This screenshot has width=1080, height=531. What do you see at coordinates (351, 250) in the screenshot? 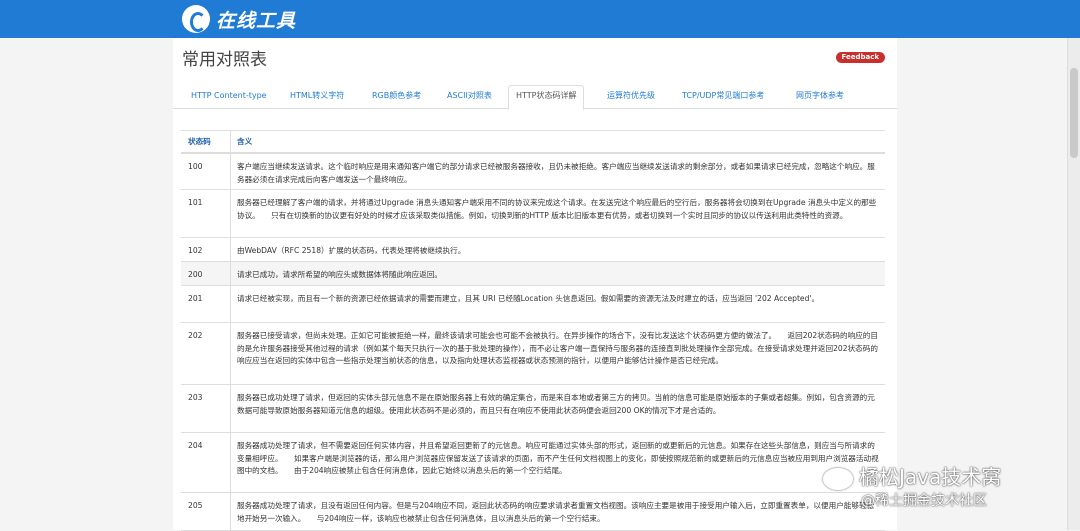
I see `meaning-cell: 由WebDAV（RFC 2518）扩展的状态码，代表处理将被继续执行。` at bounding box center [351, 250].